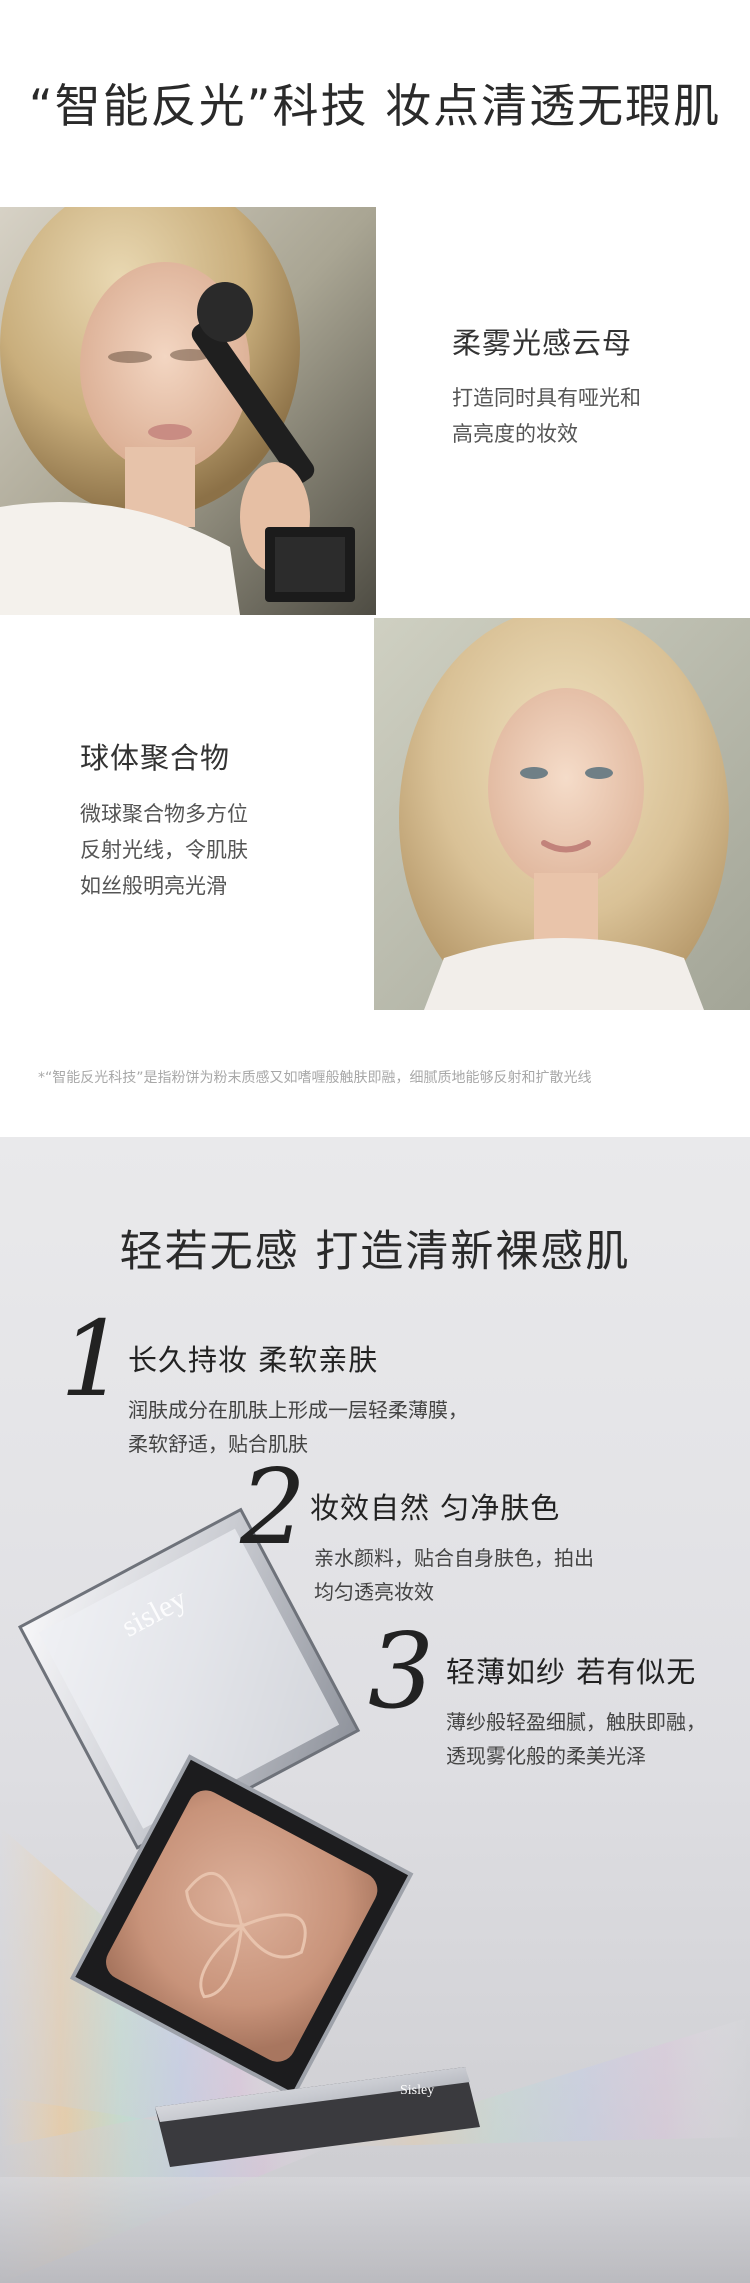 Image resolution: width=750 pixels, height=2283 pixels. Describe the element at coordinates (164, 814) in the screenshot. I see `feature-line: 微球聚合物多方位` at that location.